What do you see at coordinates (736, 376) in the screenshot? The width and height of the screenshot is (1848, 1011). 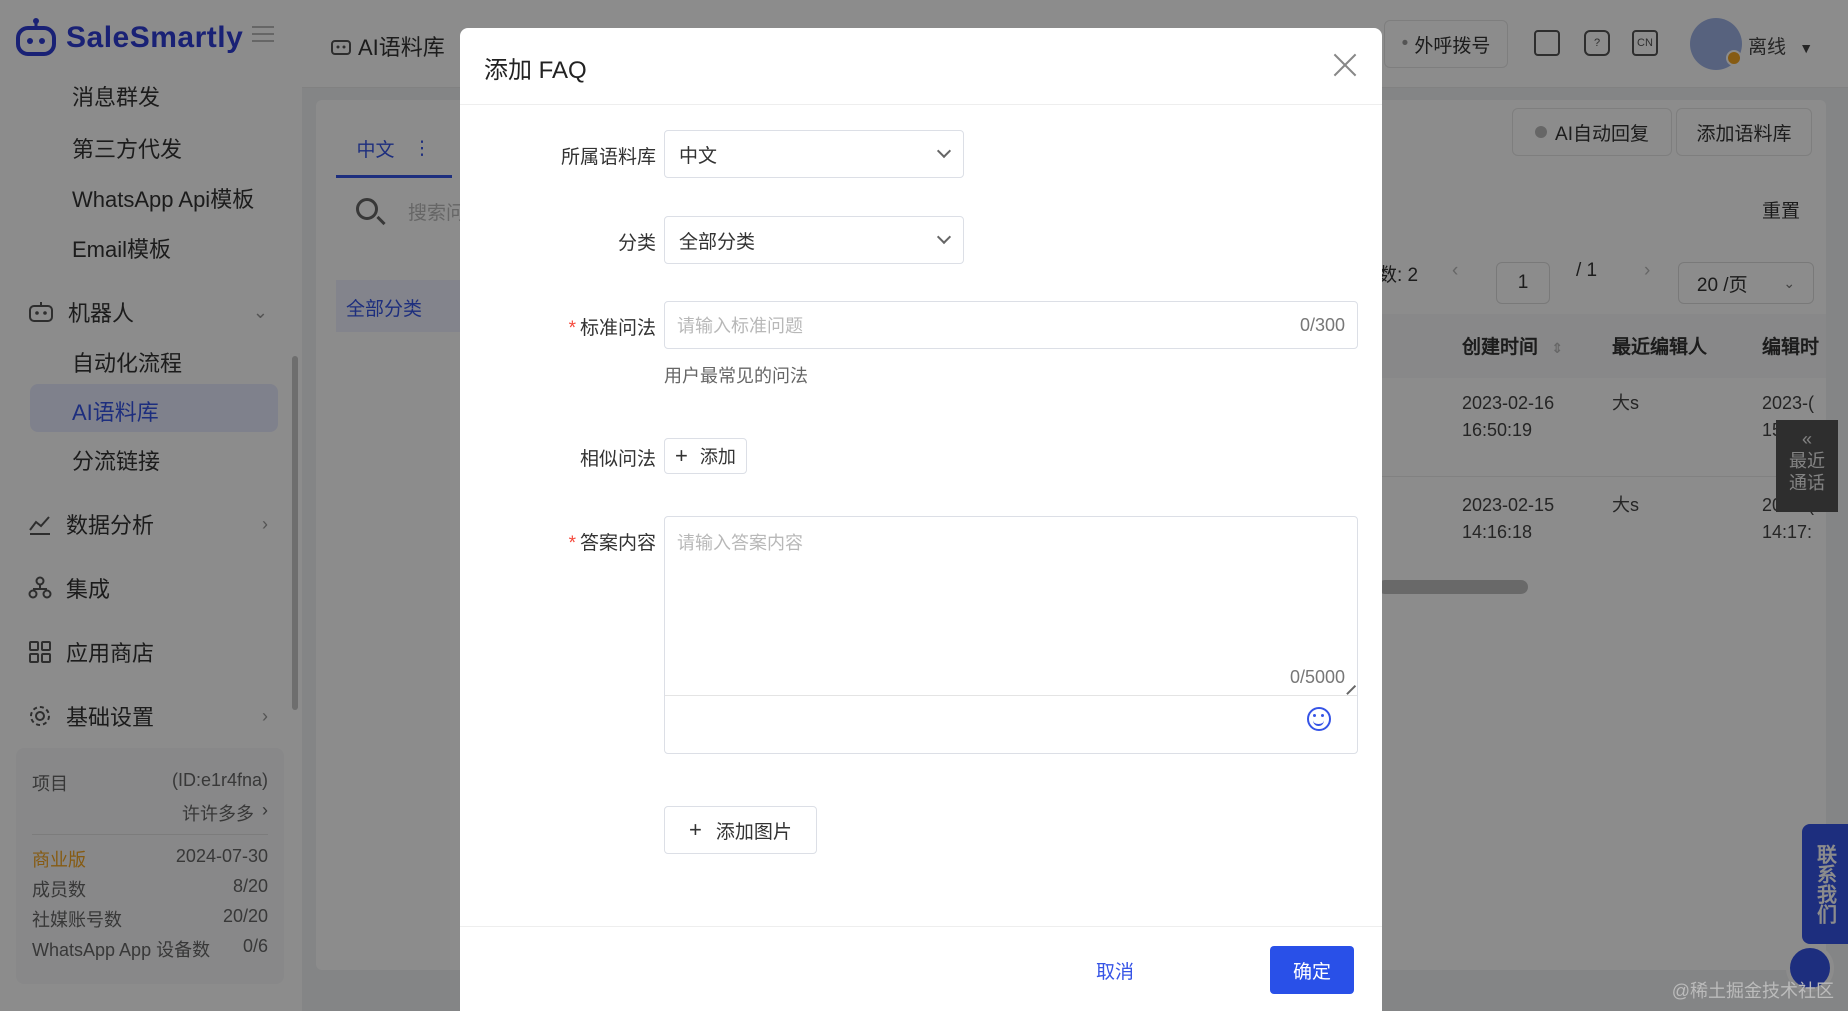 I see `question-hint: 用户最常见的问法` at bounding box center [736, 376].